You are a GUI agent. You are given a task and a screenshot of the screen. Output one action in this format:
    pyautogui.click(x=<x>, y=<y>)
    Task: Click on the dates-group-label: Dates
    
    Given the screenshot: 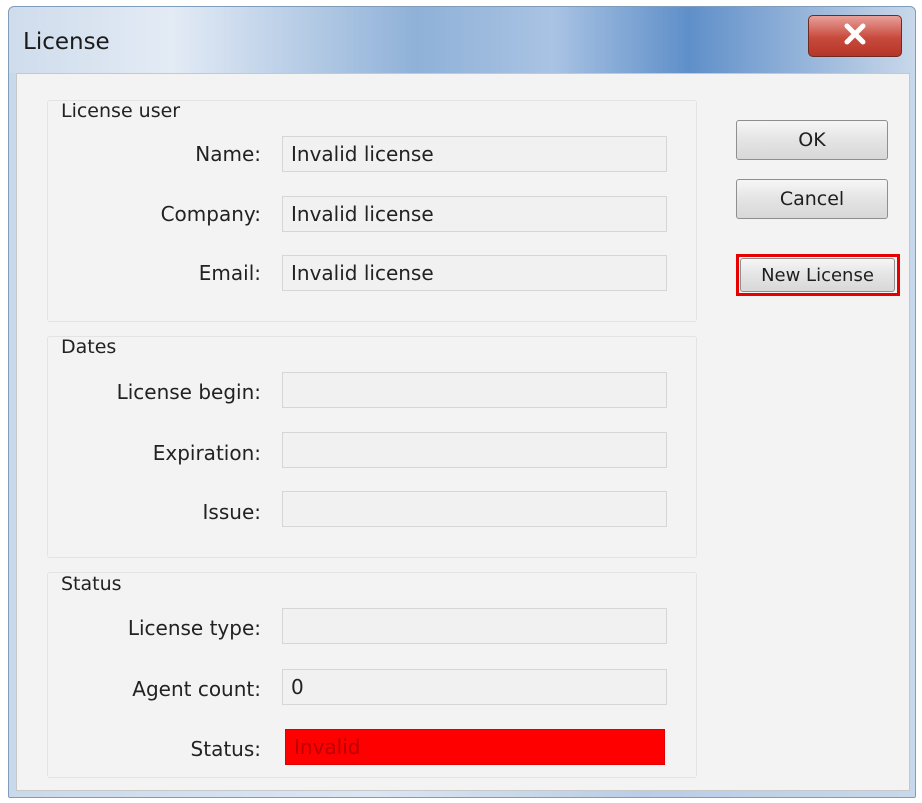 What is the action you would take?
    pyautogui.click(x=89, y=347)
    